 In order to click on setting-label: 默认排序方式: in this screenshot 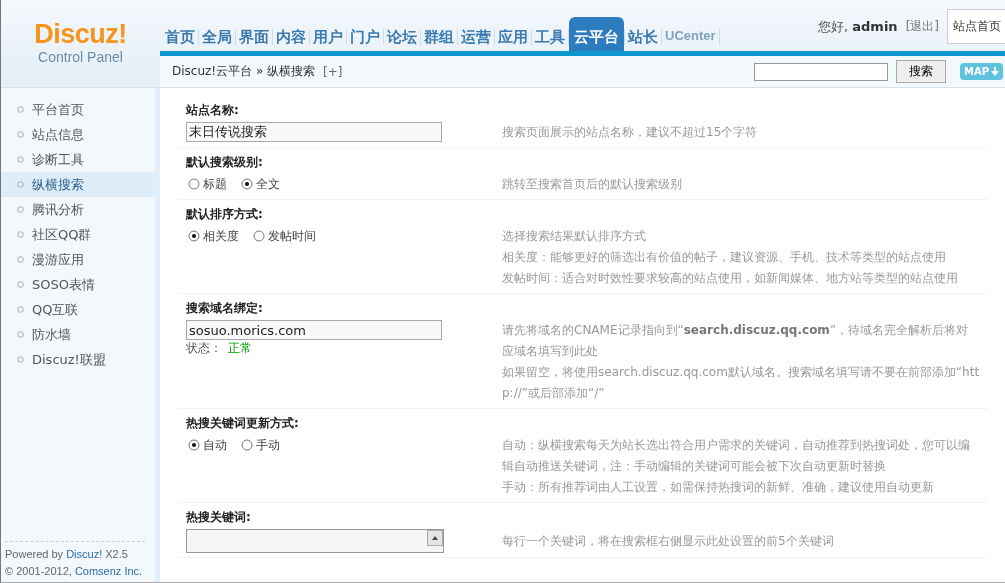, I will do `click(225, 214)`.